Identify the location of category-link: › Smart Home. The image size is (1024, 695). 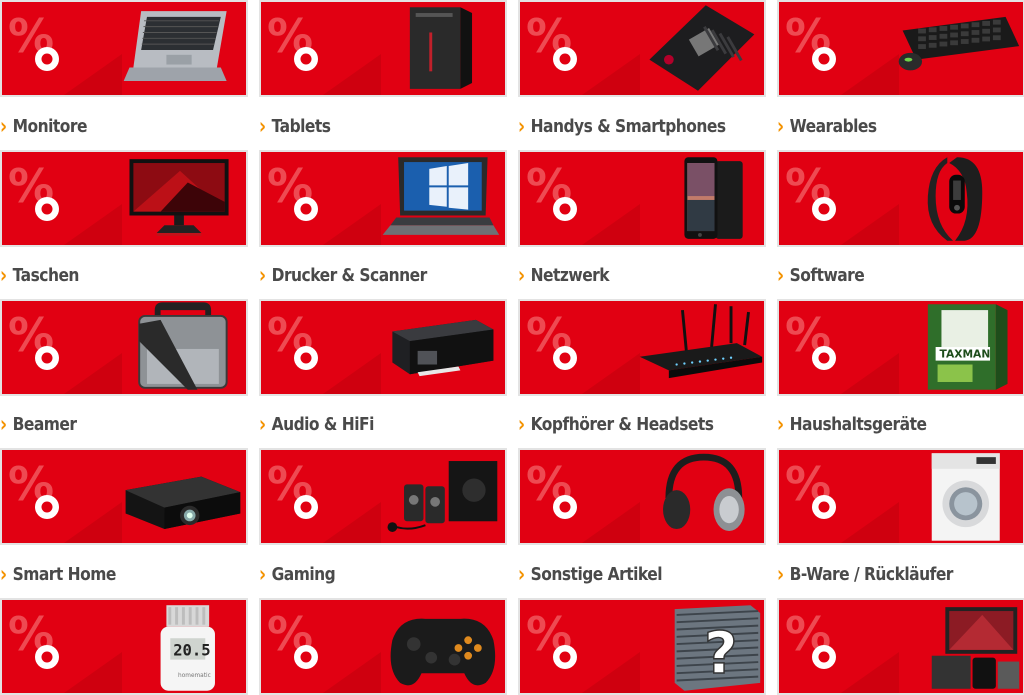
(106, 574).